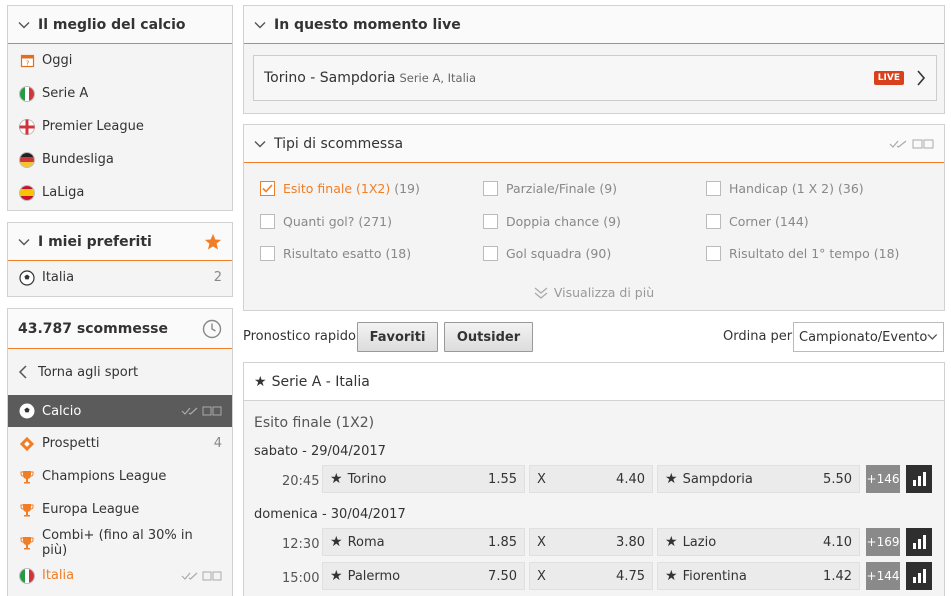  I want to click on sidebar-item-bundesliga: Bundesliga, so click(120, 159).